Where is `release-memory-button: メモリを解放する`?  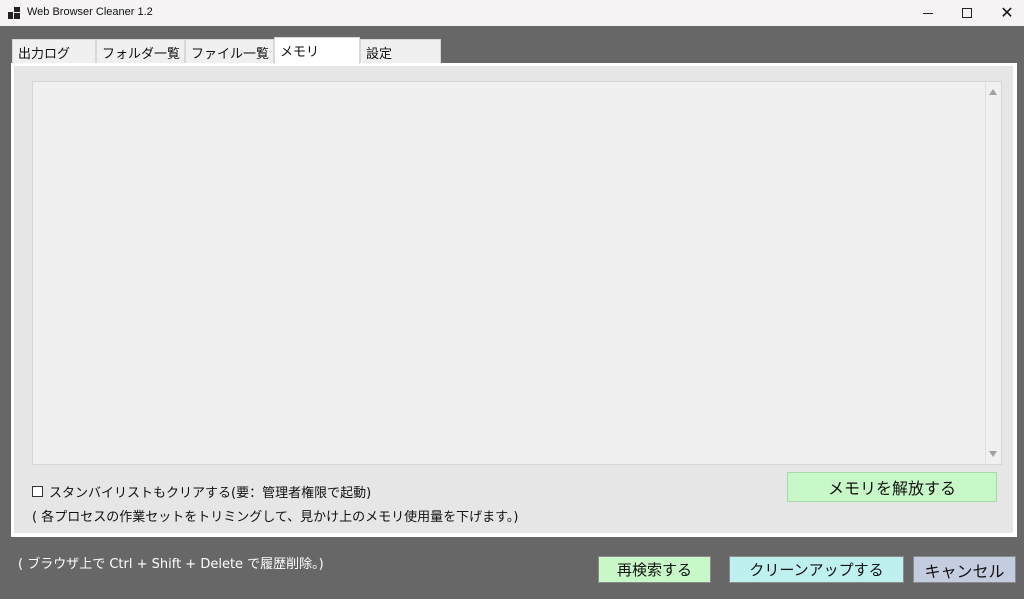 release-memory-button: メモリを解放する is located at coordinates (892, 487).